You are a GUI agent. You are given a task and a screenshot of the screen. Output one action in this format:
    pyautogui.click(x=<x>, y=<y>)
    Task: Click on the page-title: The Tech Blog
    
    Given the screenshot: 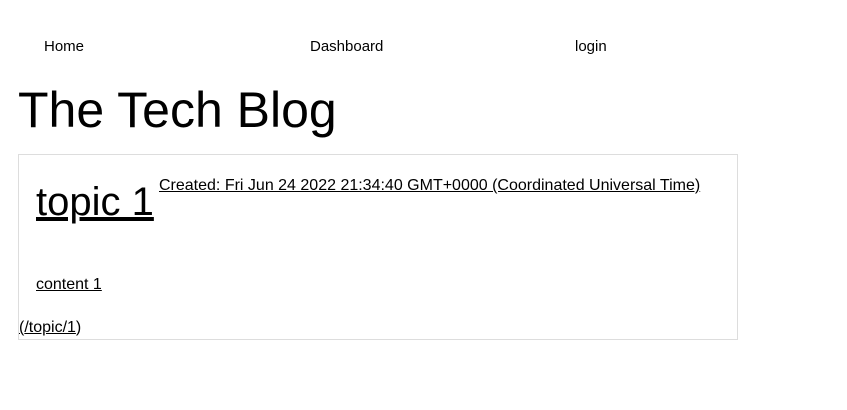 What is the action you would take?
    pyautogui.click(x=177, y=110)
    